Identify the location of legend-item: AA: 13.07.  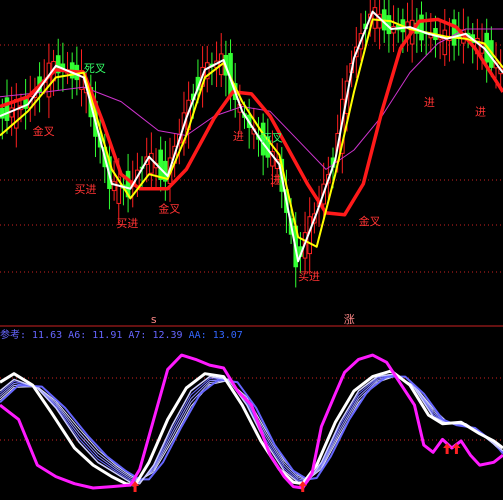
(213, 335).